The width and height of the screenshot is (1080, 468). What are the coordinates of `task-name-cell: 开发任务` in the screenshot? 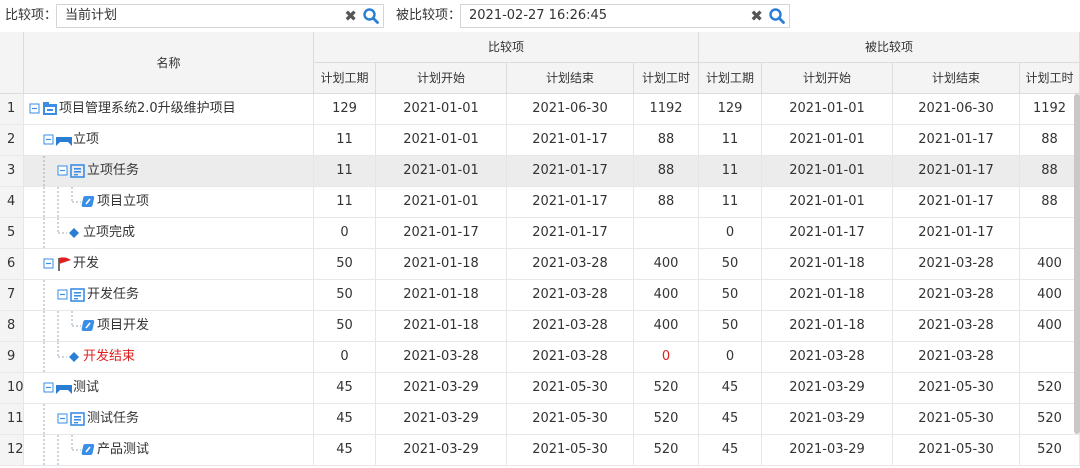 It's located at (169, 295).